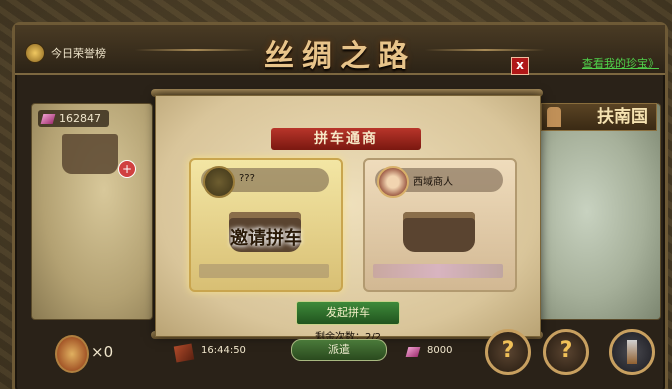 Image resolution: width=672 pixels, height=389 pixels. What do you see at coordinates (393, 182) in the screenshot?
I see `merchant-avatar` at bounding box center [393, 182].